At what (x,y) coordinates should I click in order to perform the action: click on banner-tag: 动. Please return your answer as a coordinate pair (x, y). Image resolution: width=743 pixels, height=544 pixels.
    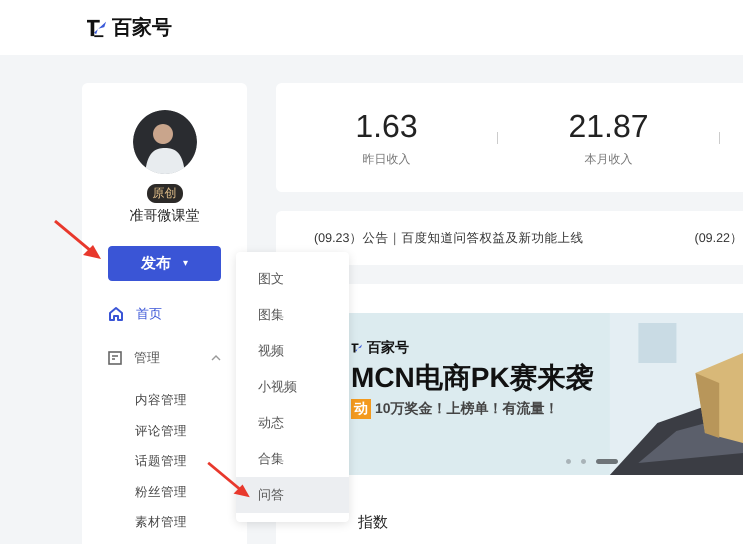
    Looking at the image, I should click on (361, 409).